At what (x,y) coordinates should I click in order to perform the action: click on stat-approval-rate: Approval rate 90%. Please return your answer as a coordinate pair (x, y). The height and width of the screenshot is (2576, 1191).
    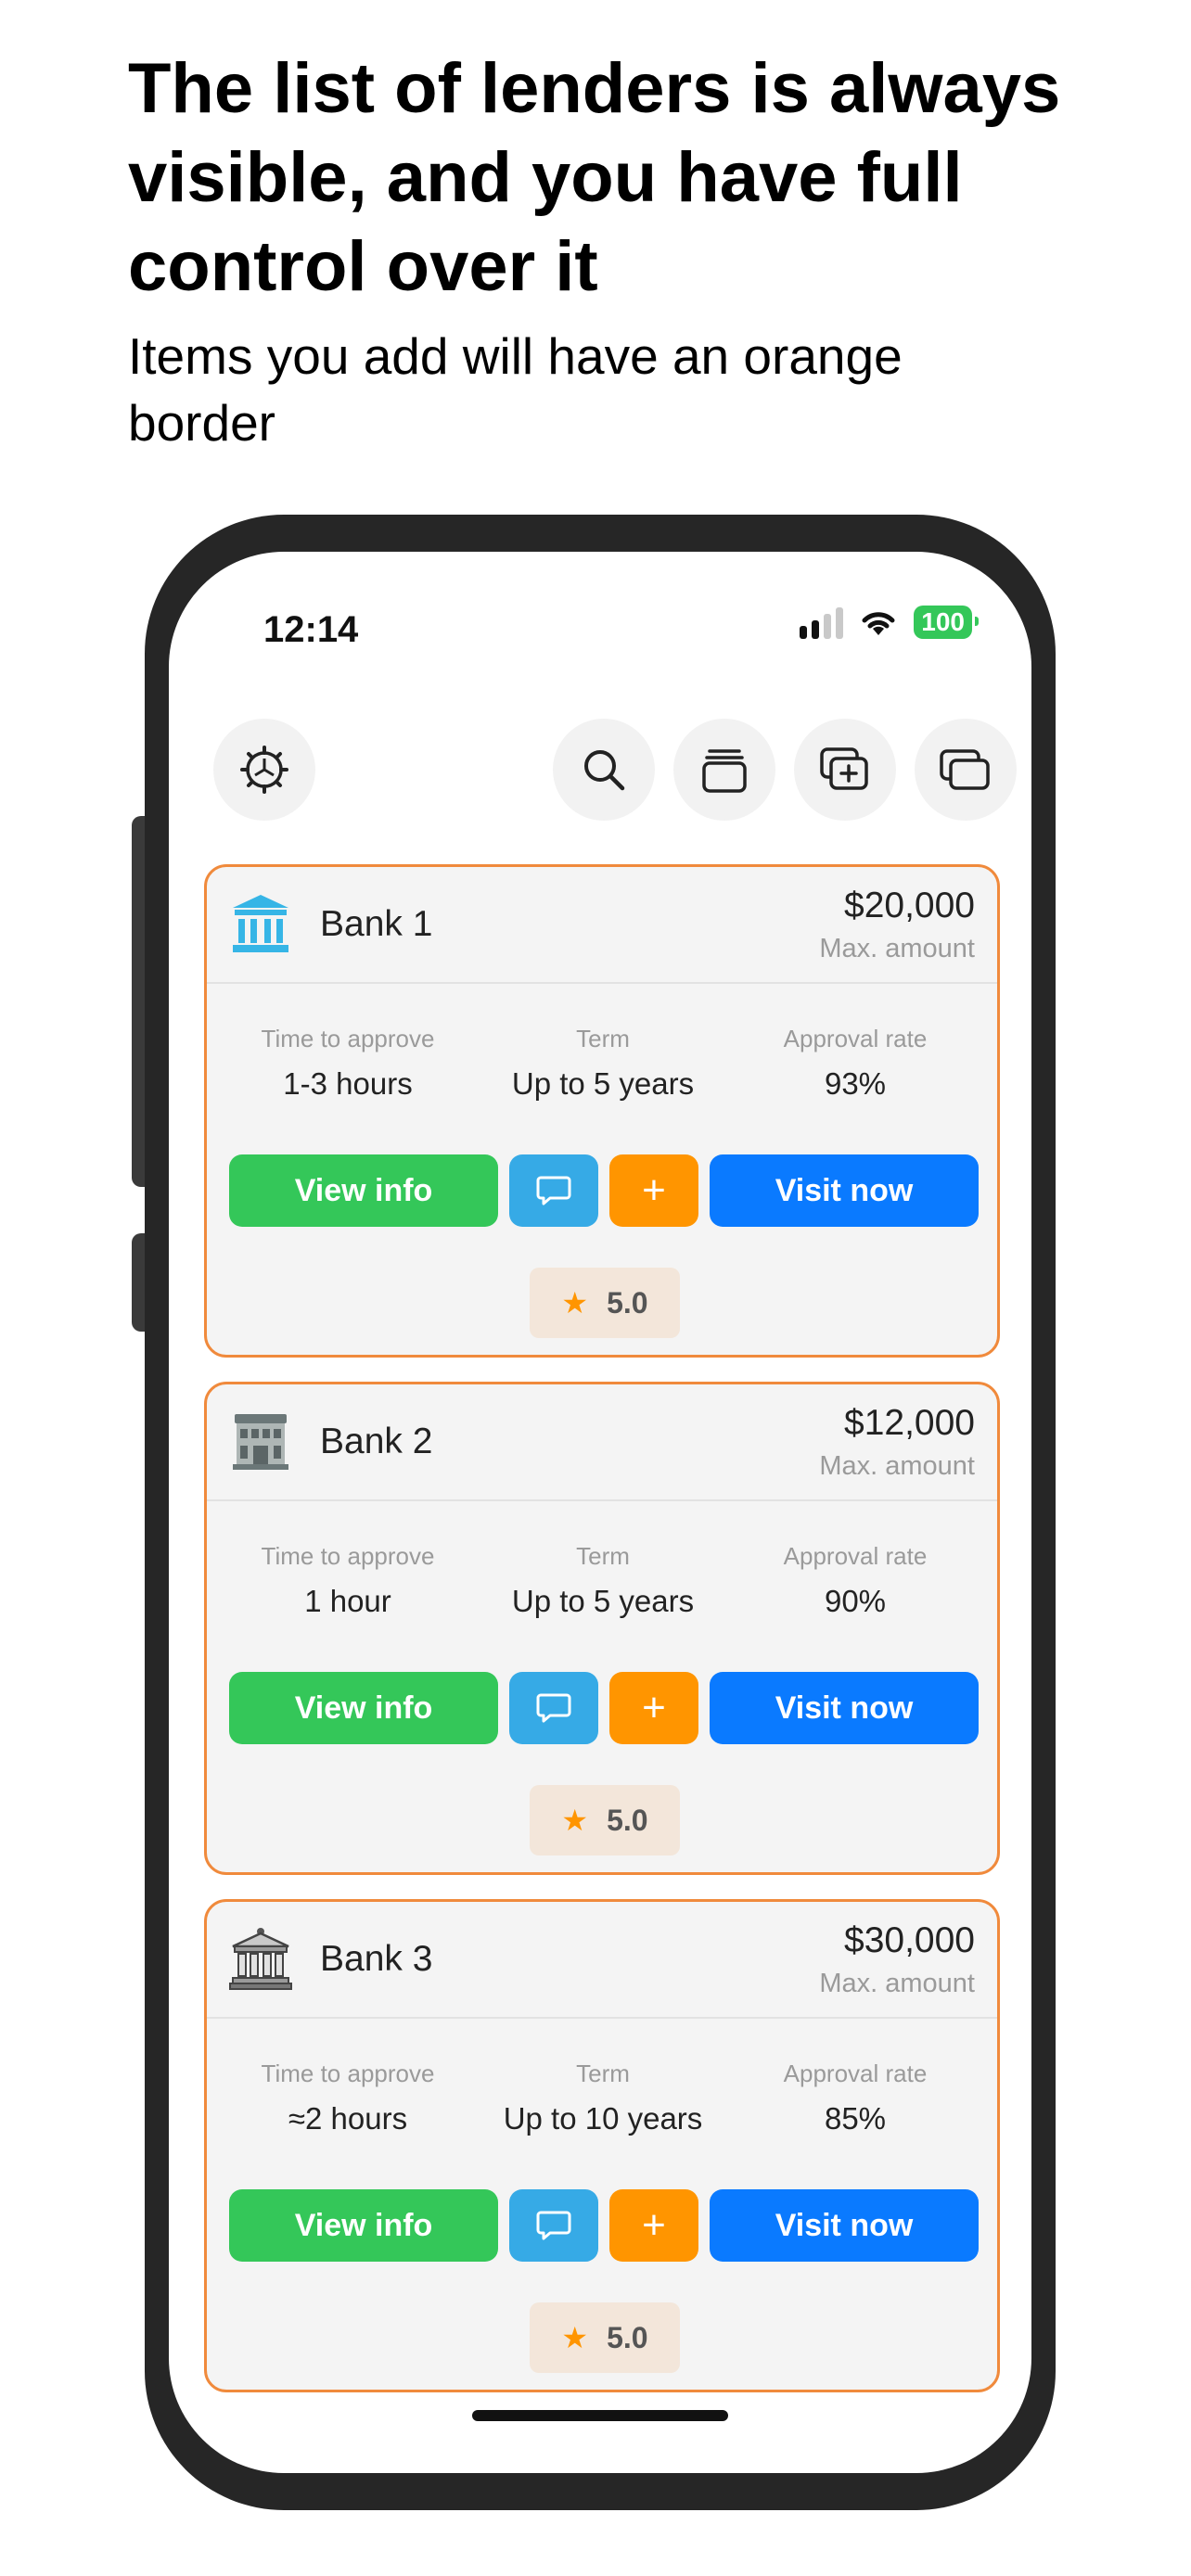
    Looking at the image, I should click on (855, 1580).